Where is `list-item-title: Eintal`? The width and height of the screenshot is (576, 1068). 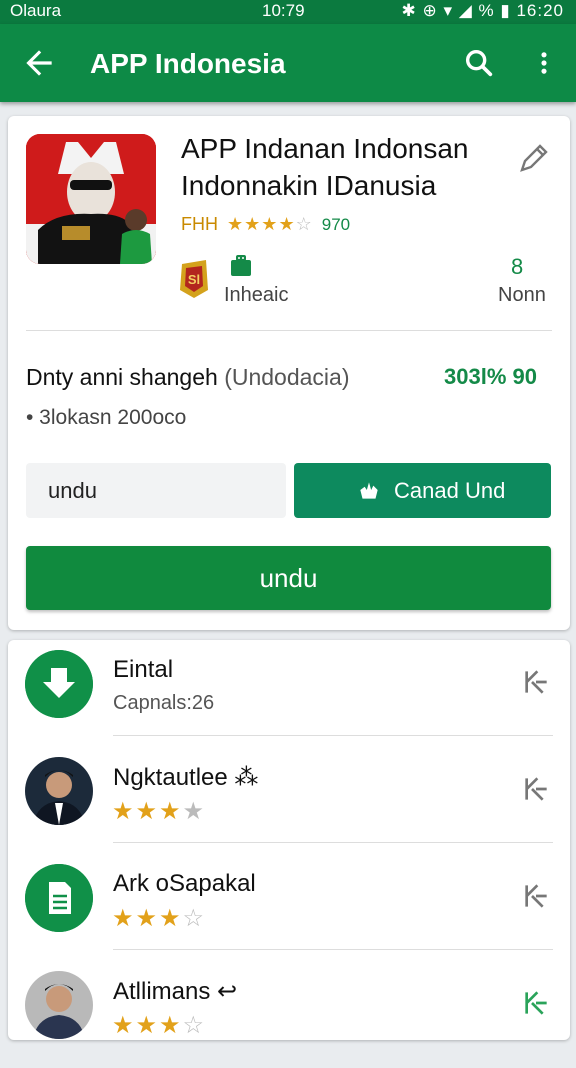 list-item-title: Eintal is located at coordinates (143, 669).